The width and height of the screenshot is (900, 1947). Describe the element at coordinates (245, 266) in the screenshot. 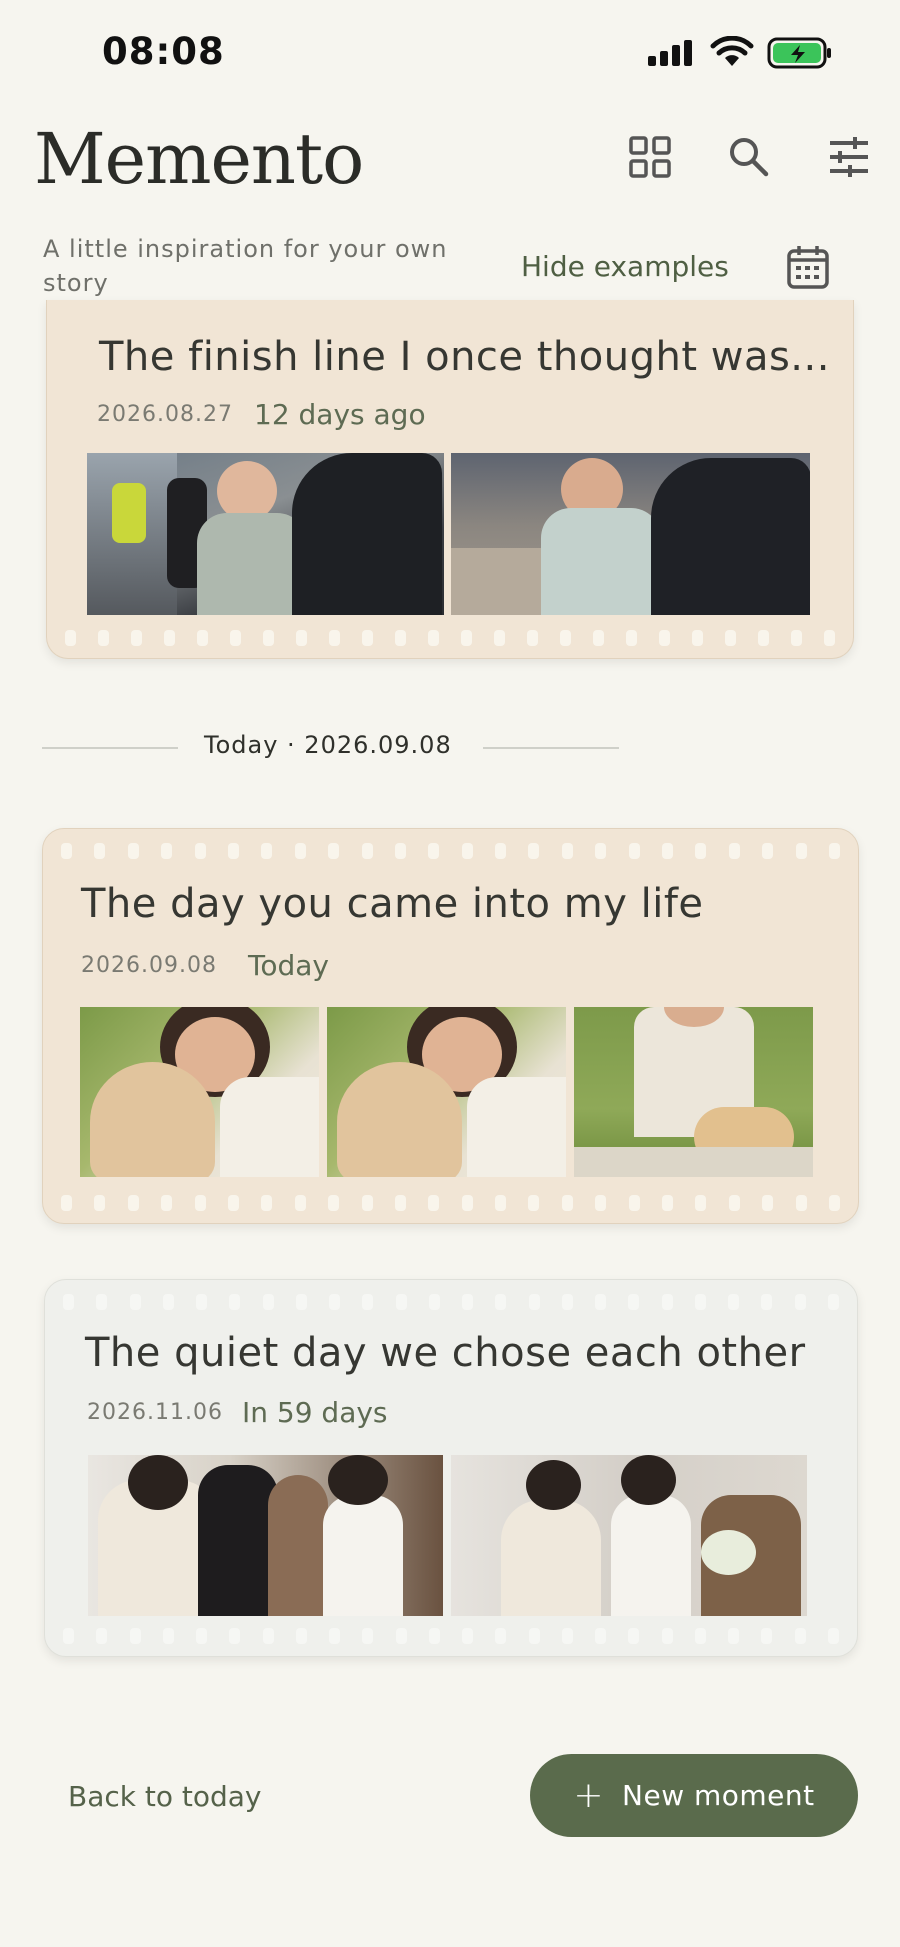

I see `inspiration-subtitle: A little inspiration for your own story` at that location.